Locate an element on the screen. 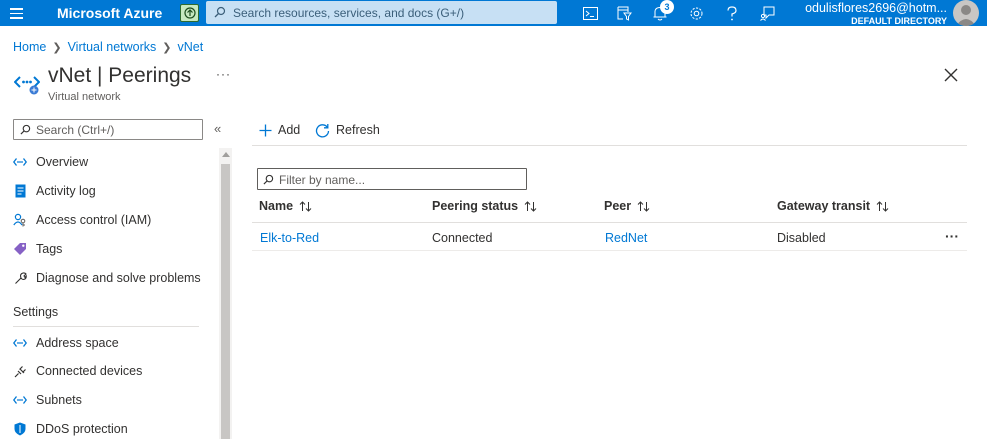  column-header-peer: Peer is located at coordinates (627, 206).